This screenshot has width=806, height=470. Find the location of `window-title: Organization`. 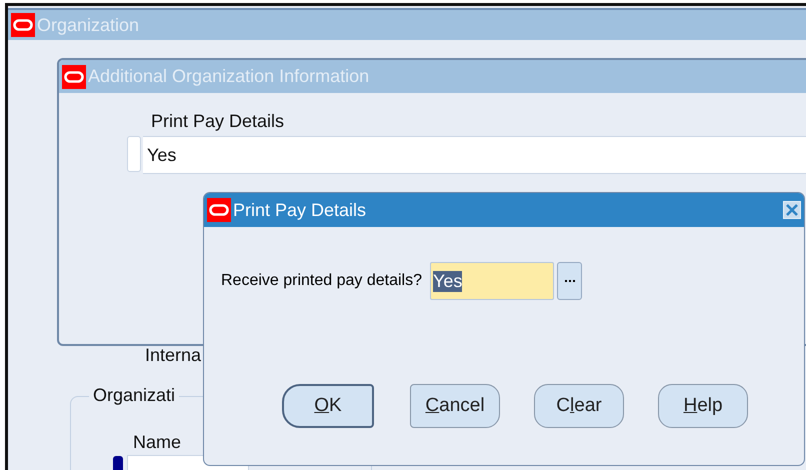

window-title: Organization is located at coordinates (88, 25).